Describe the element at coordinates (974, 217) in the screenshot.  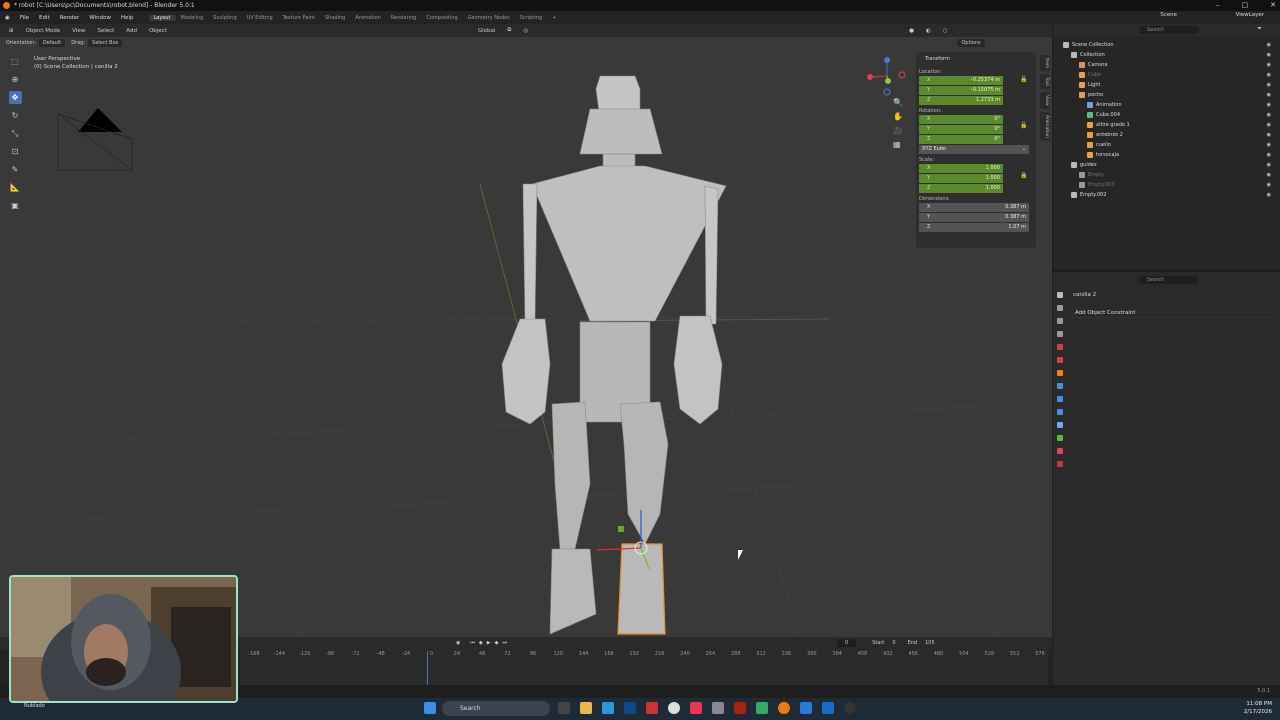
I see `dimensions-y-field: Y 0.387 m` at that location.